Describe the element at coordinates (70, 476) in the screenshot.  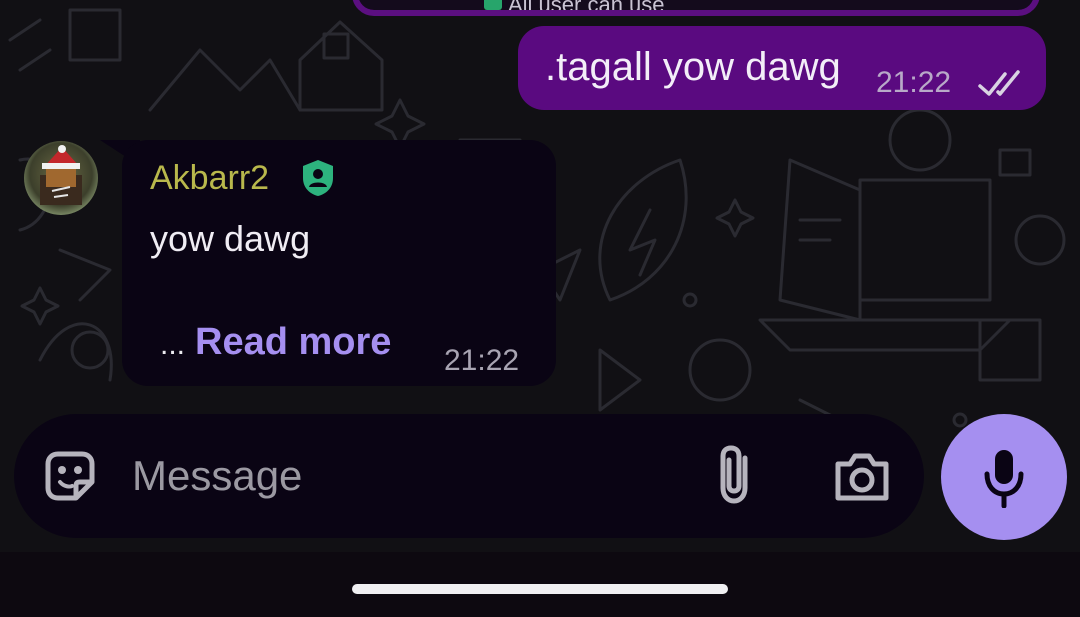
I see `sticker-icon` at that location.